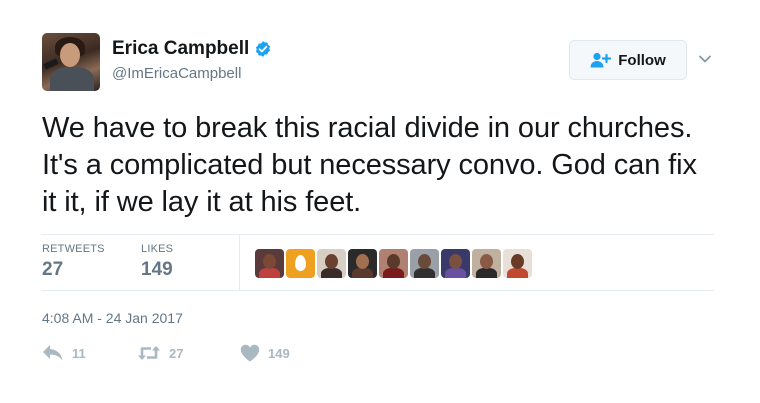 This screenshot has width=760, height=403. What do you see at coordinates (112, 318) in the screenshot?
I see `tweet-timestamp: 4:08 AM - 24 Jan 2017` at bounding box center [112, 318].